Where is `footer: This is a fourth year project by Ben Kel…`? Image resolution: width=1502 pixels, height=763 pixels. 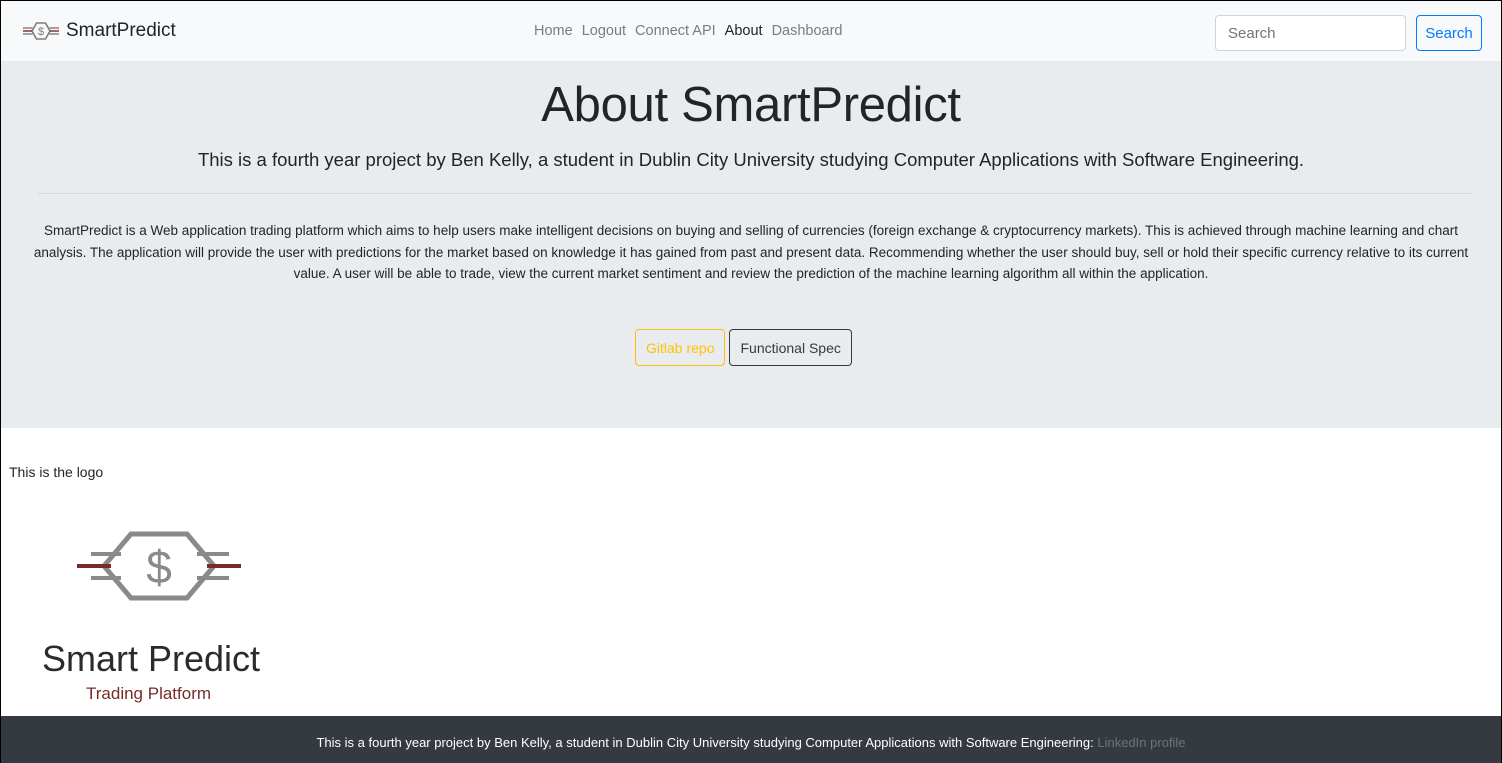
footer: This is a fourth year project by Ben Kel… is located at coordinates (751, 739).